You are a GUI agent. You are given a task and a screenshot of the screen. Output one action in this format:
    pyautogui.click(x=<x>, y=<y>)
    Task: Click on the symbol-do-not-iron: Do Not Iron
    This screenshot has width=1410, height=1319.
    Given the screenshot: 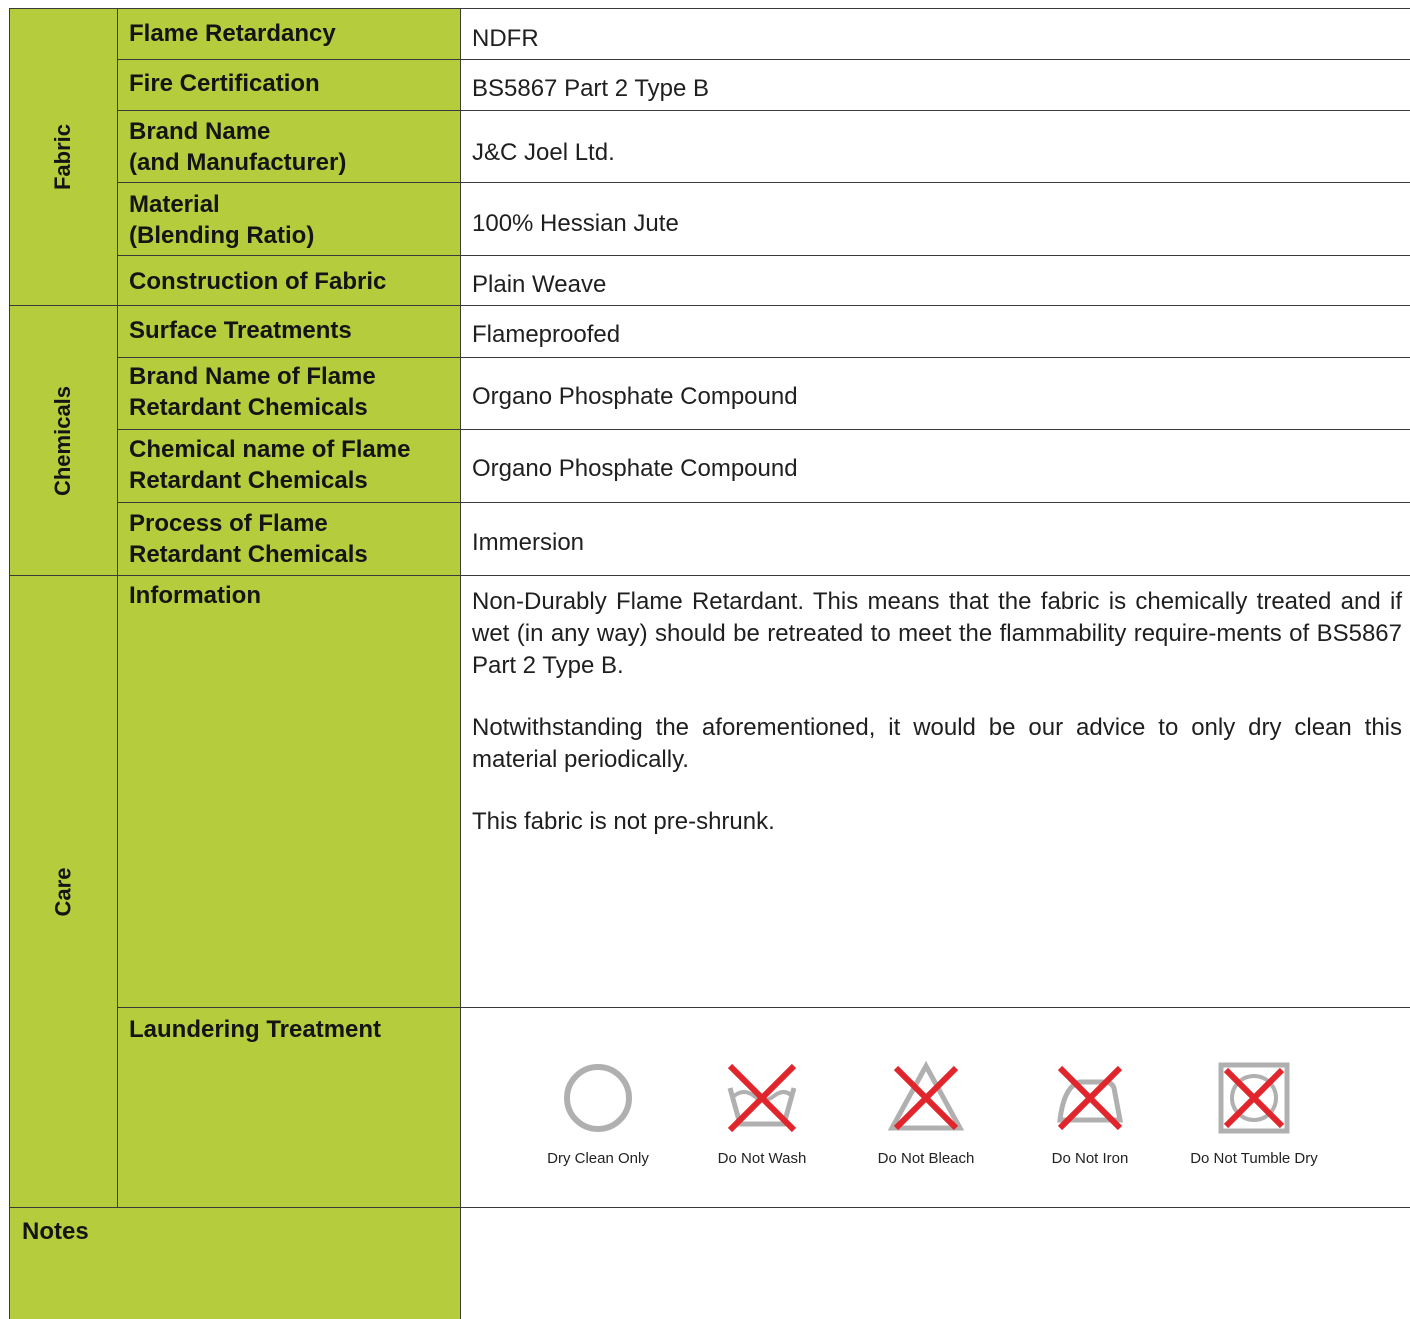 What is the action you would take?
    pyautogui.click(x=1090, y=1112)
    